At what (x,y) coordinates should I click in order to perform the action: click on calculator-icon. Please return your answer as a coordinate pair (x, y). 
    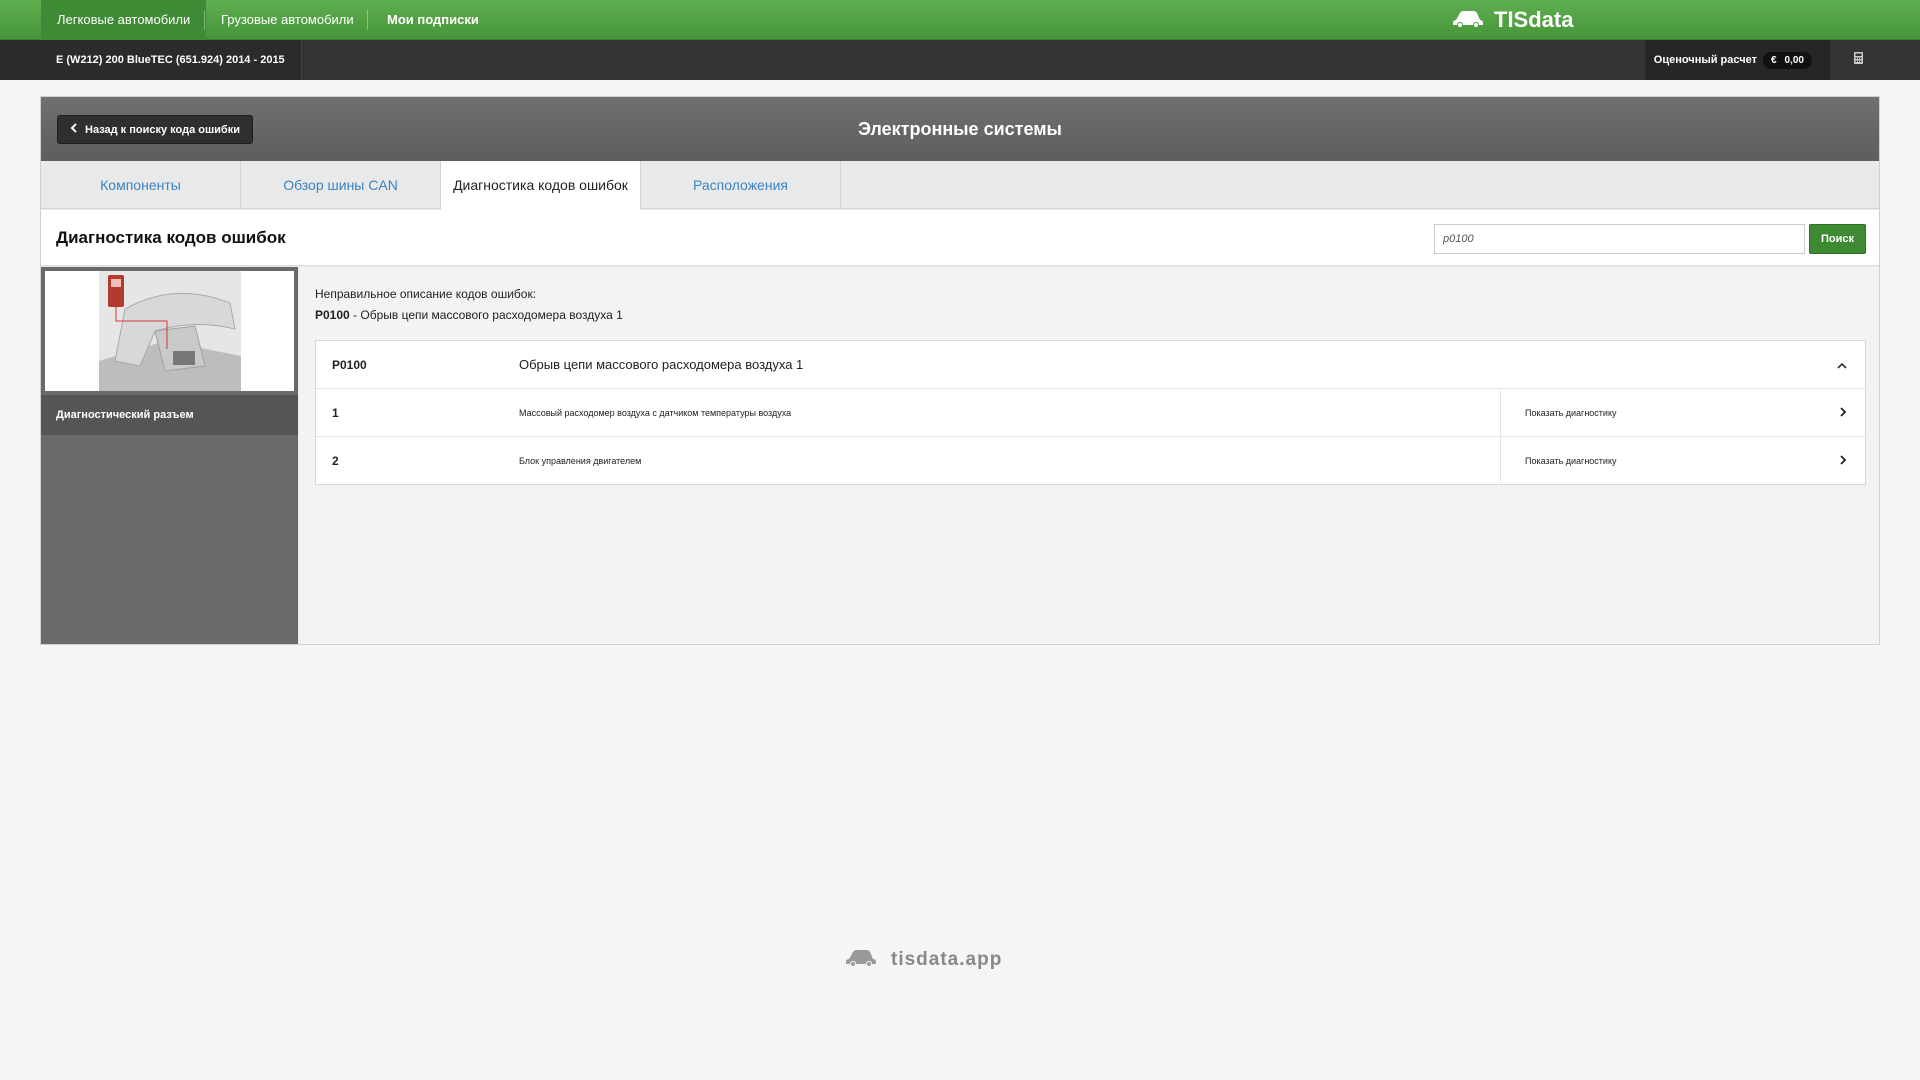
    Looking at the image, I should click on (1858, 60).